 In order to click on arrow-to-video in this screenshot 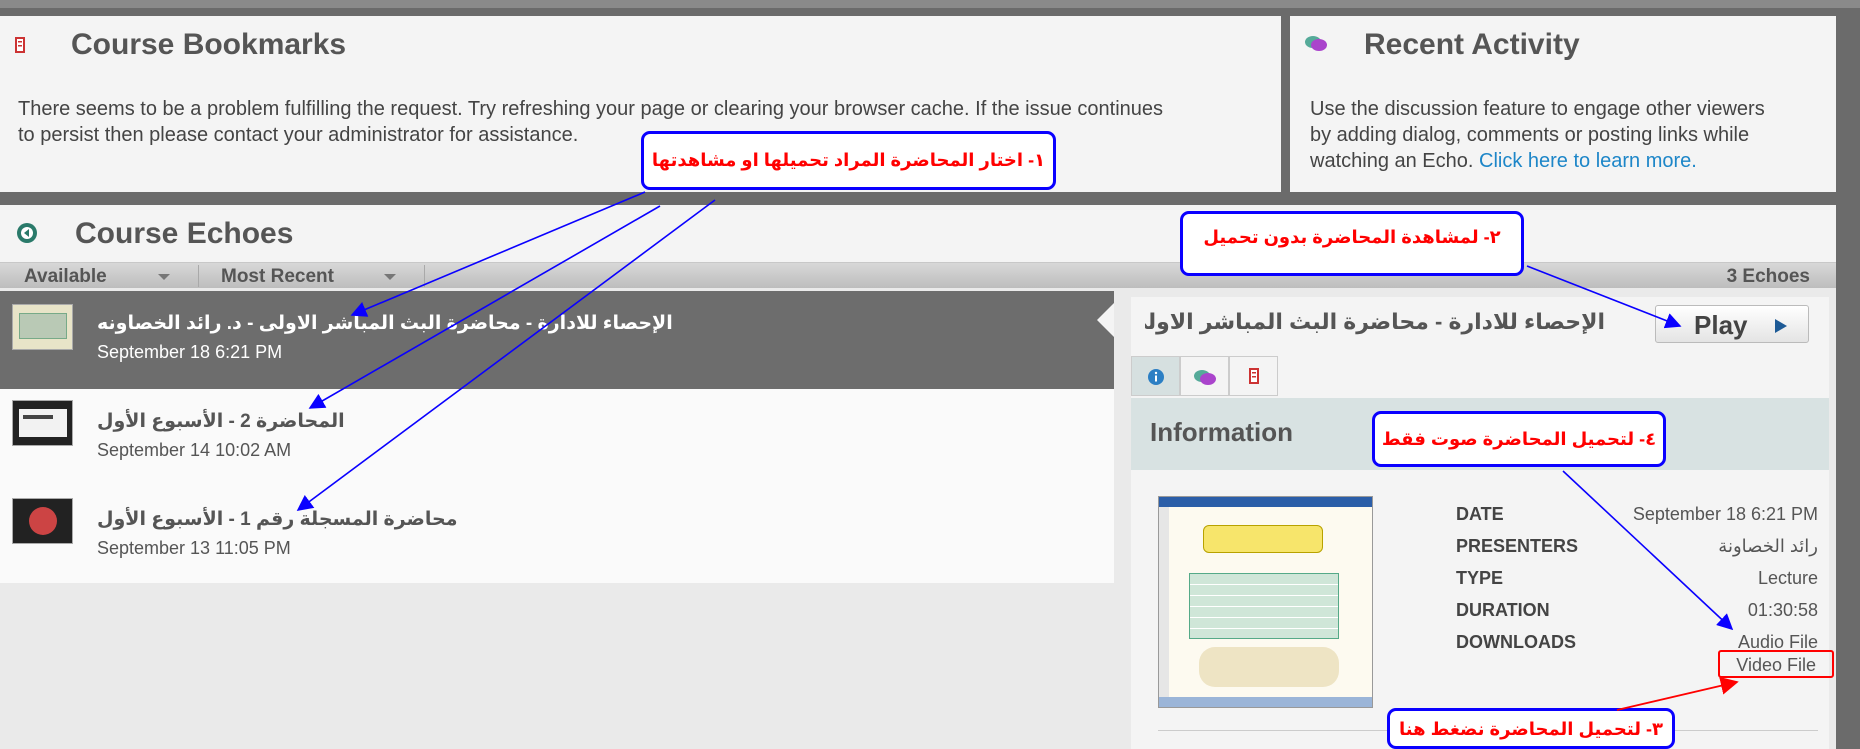, I will do `click(1677, 693)`.